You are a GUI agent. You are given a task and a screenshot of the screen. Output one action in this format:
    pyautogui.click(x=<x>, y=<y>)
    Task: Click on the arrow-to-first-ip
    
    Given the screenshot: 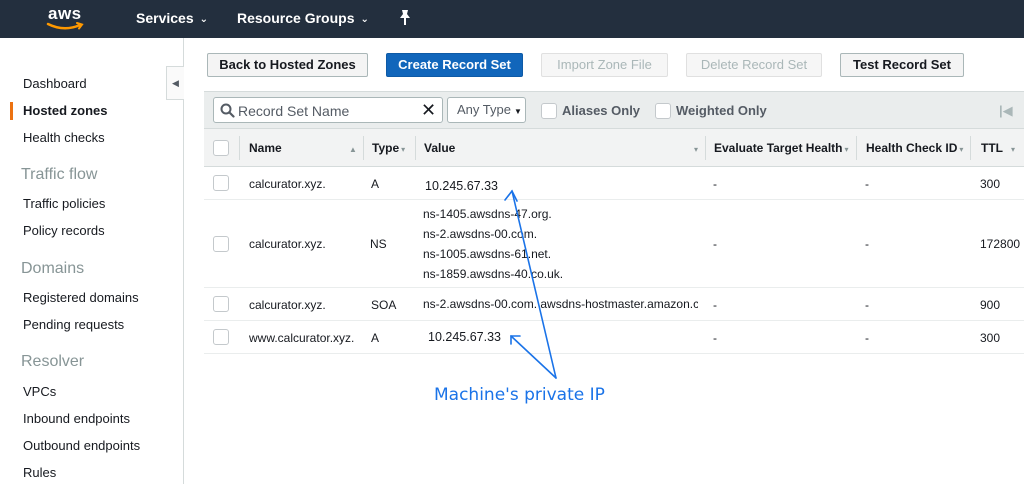 What is the action you would take?
    pyautogui.click(x=534, y=284)
    